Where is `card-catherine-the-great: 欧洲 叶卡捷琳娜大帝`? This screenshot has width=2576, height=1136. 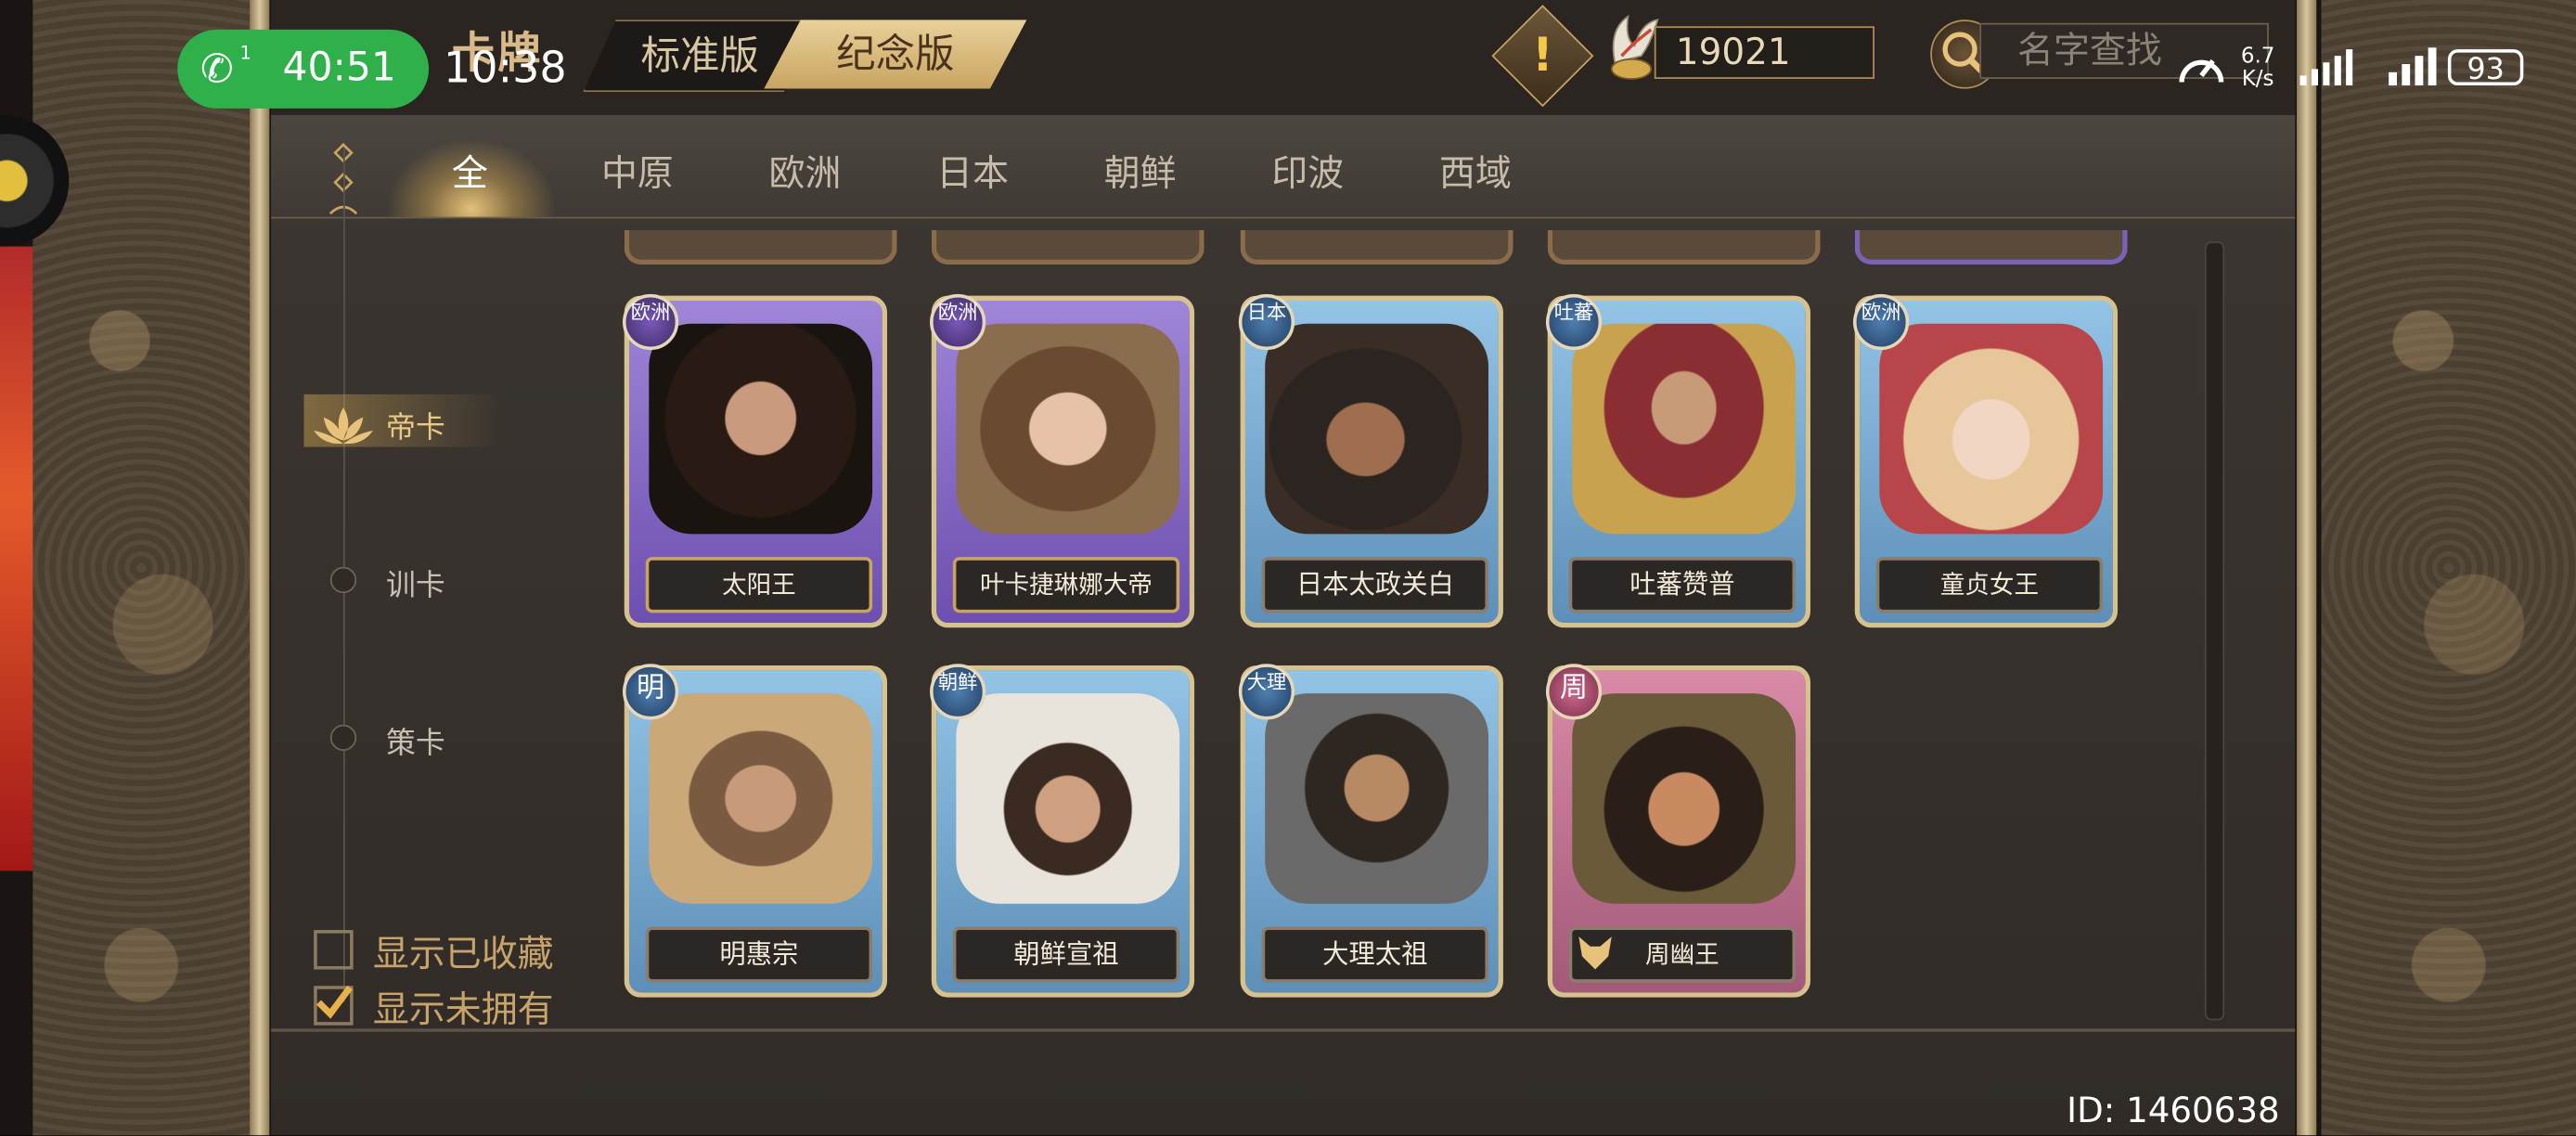
card-catherine-the-great: 欧洲 叶卡捷琳娜大帝 is located at coordinates (1062, 460).